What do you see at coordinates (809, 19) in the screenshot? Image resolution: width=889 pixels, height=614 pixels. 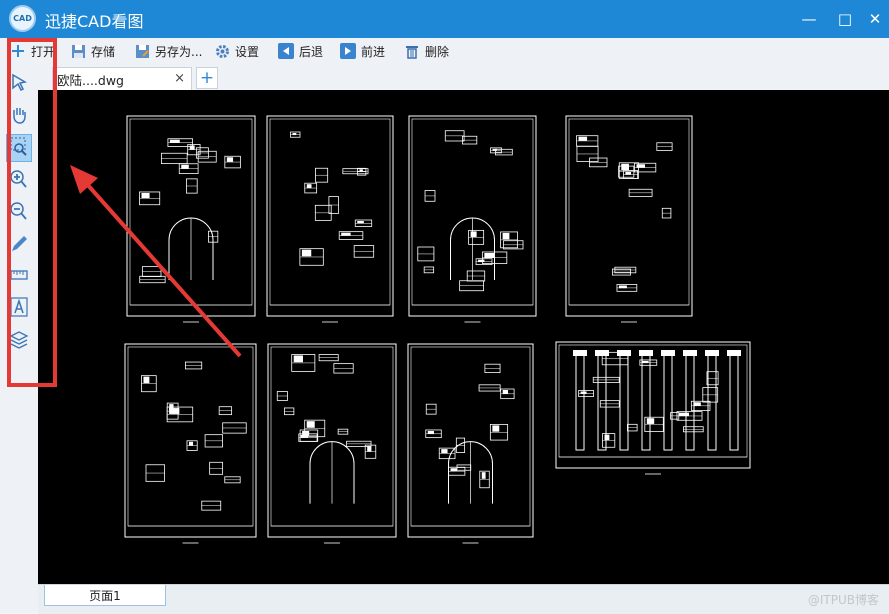 I see `minimize-button: —` at bounding box center [809, 19].